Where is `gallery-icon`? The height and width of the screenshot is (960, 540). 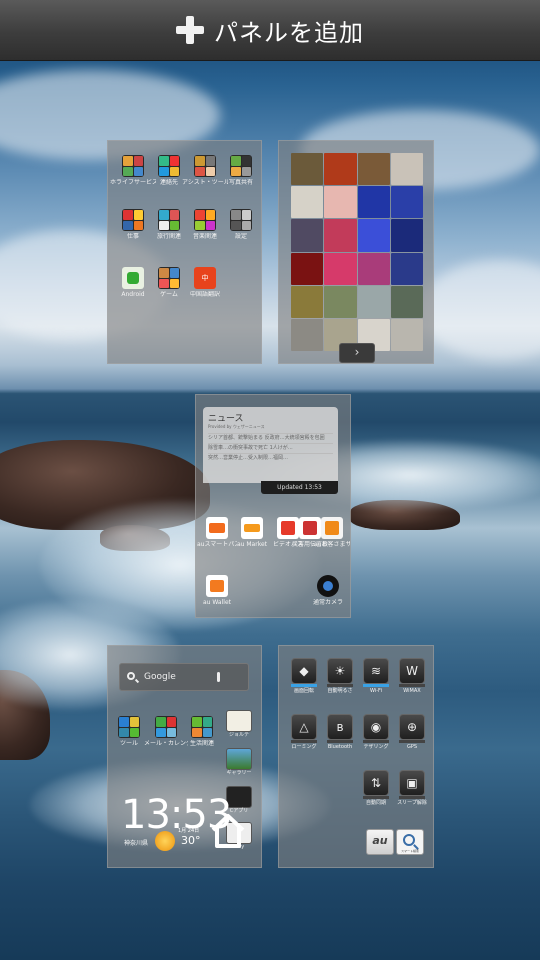 gallery-icon is located at coordinates (239, 759).